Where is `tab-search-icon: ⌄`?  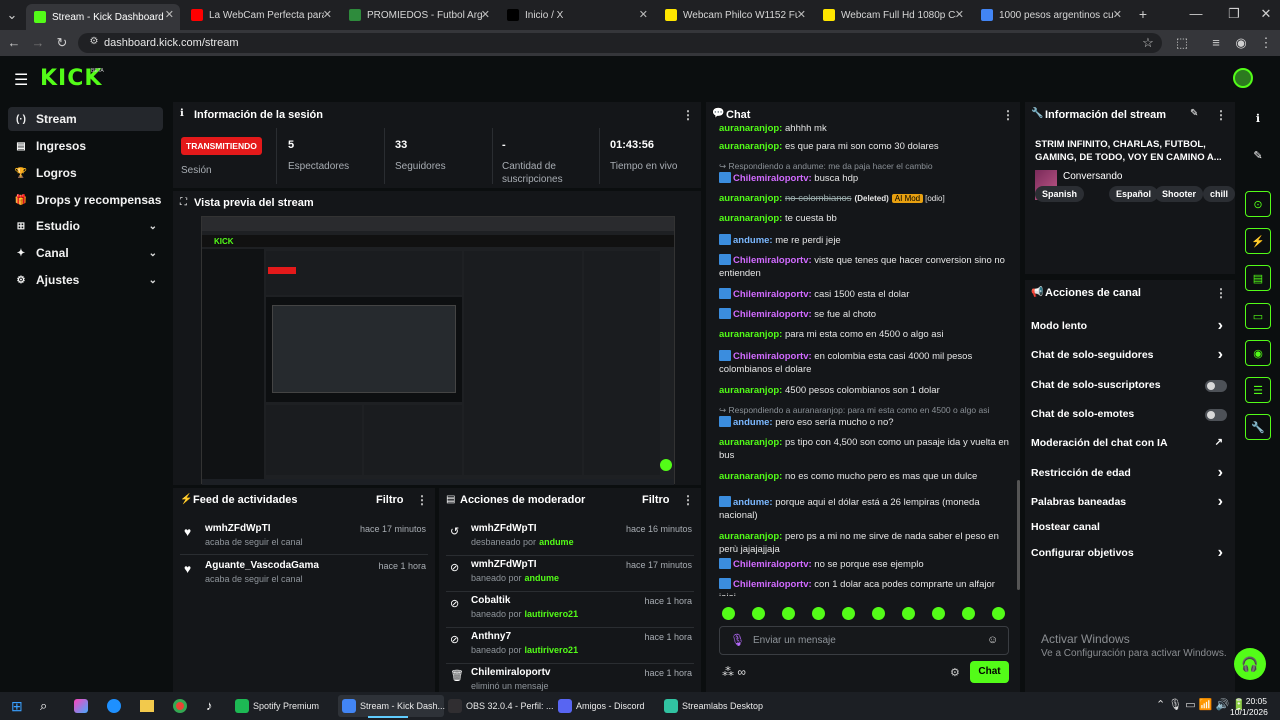 tab-search-icon: ⌄ is located at coordinates (12, 15).